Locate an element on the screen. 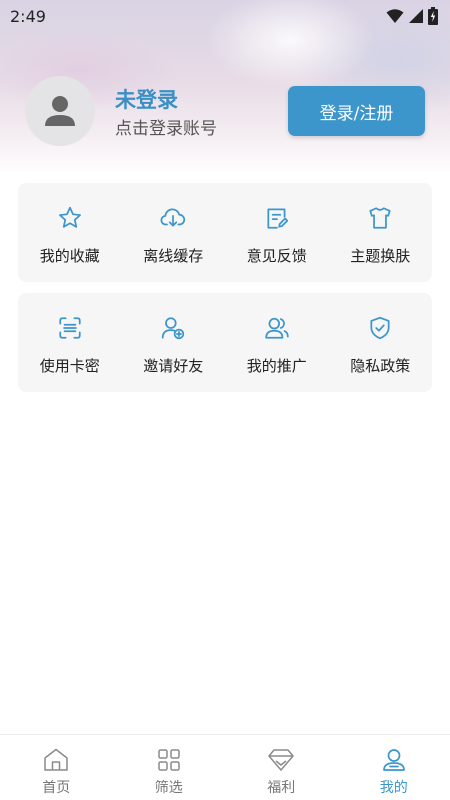 The width and height of the screenshot is (450, 800). offline-cache-label: 离线缓存 is located at coordinates (173, 256).